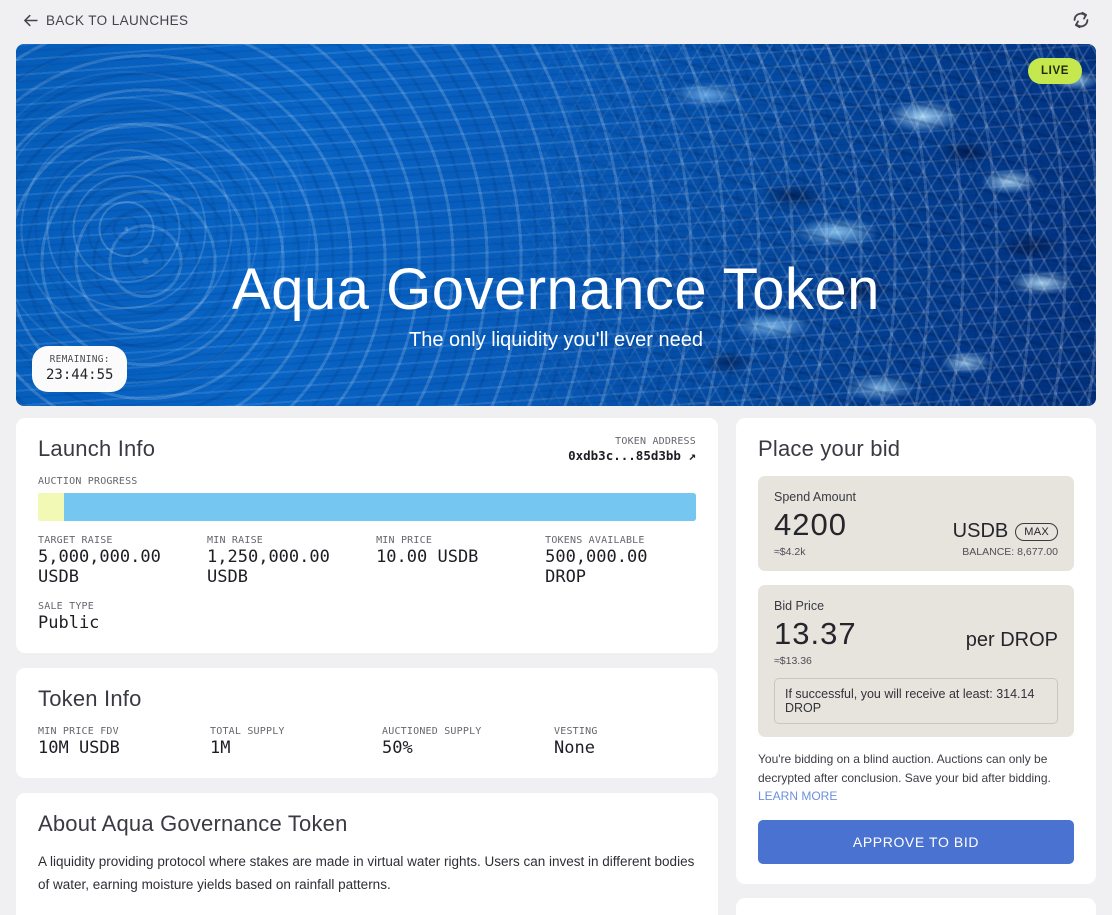 Image resolution: width=1112 pixels, height=915 pixels. I want to click on top-bar: BACK TO LAUNCHES, so click(556, 20).